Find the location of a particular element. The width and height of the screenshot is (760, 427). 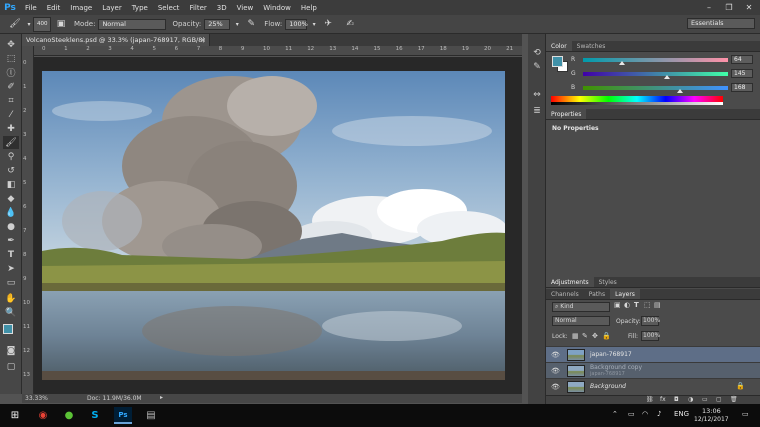

close-button: ✕ is located at coordinates (749, 7).